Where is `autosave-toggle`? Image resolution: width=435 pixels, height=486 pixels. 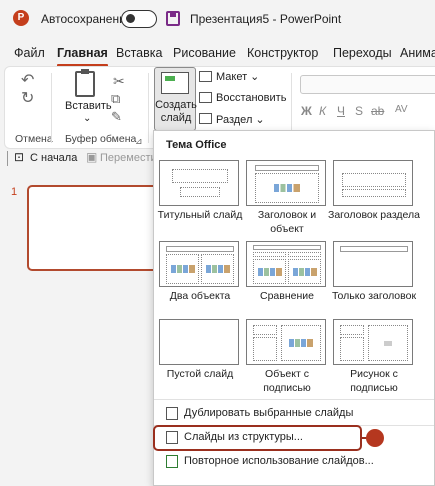
autosave-toggle is located at coordinates (139, 19).